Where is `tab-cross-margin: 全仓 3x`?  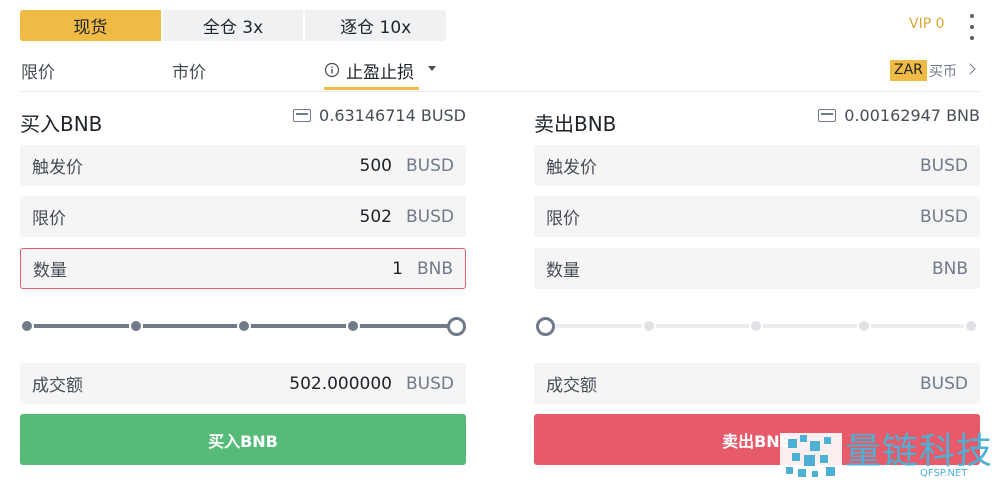
tab-cross-margin: 全仓 3x is located at coordinates (233, 25).